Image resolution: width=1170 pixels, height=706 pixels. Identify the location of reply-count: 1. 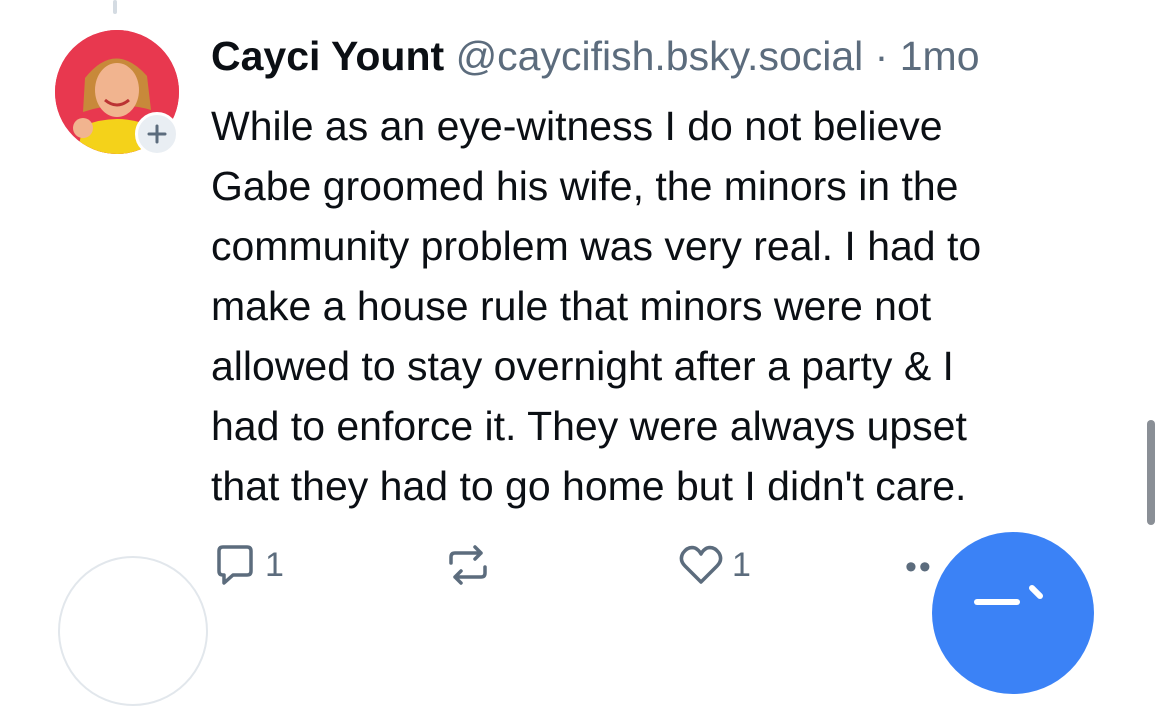
(274, 564).